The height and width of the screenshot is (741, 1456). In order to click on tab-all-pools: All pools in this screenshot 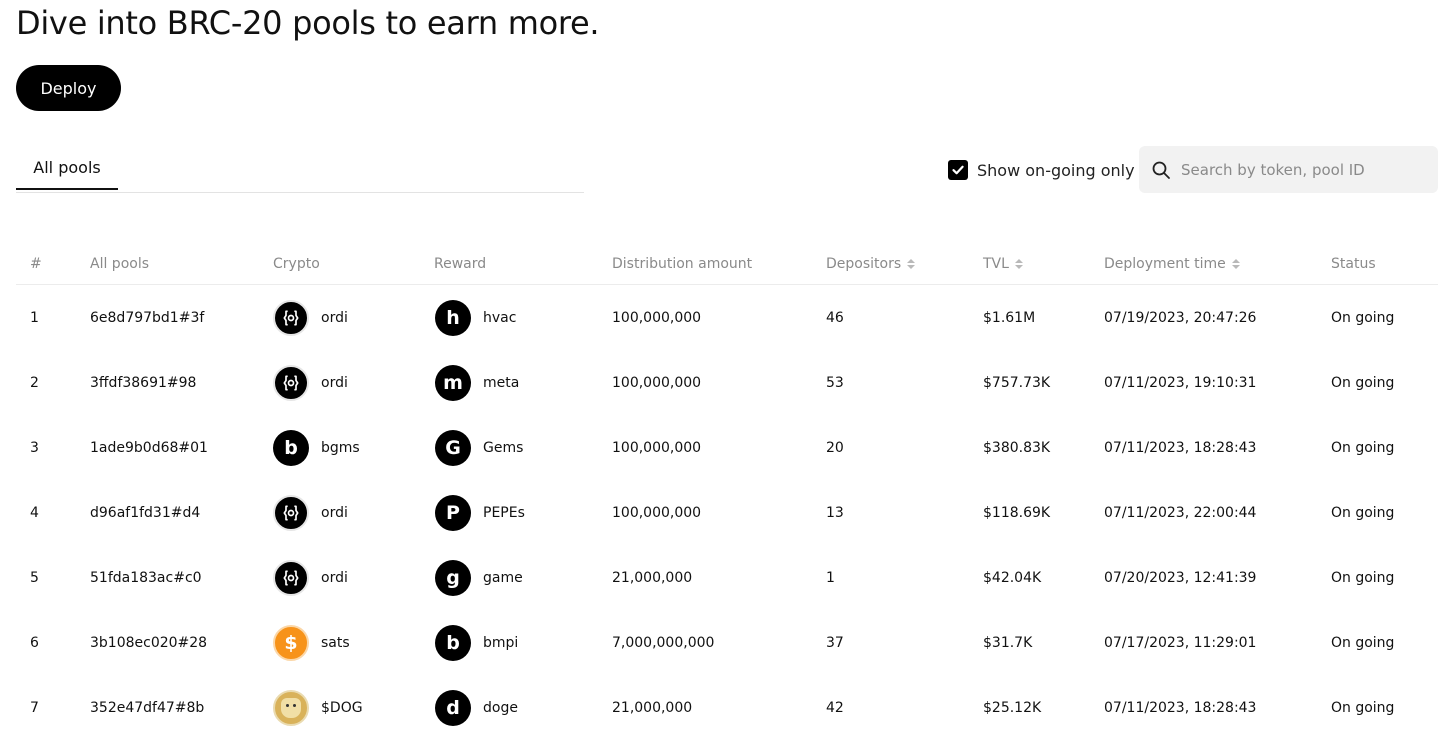, I will do `click(67, 170)`.